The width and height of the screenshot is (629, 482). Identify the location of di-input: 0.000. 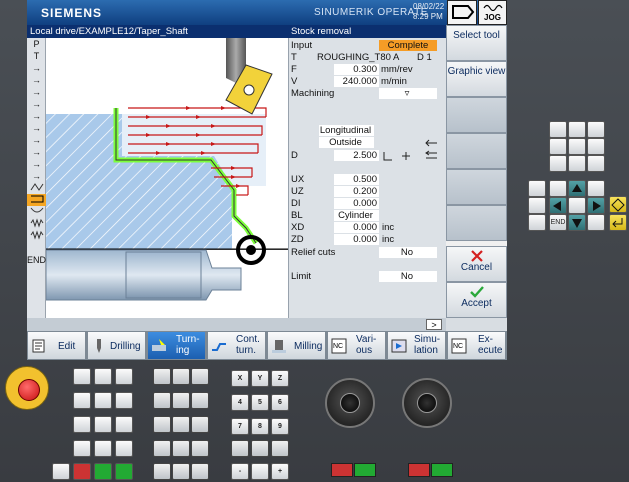
(356, 203).